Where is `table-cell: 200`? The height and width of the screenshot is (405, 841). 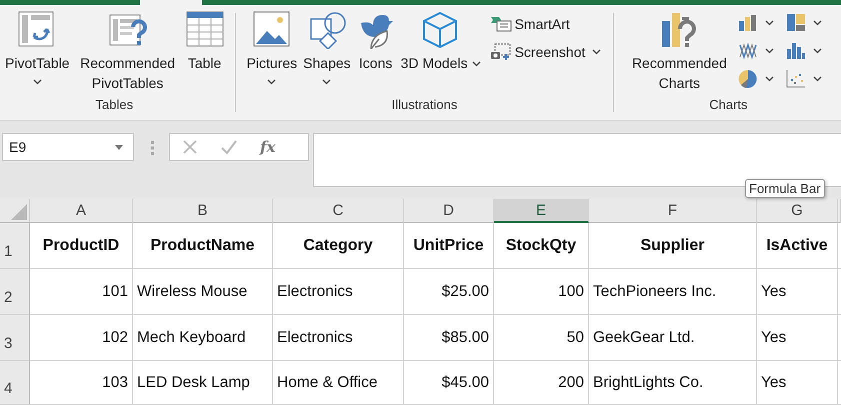 table-cell: 200 is located at coordinates (541, 383).